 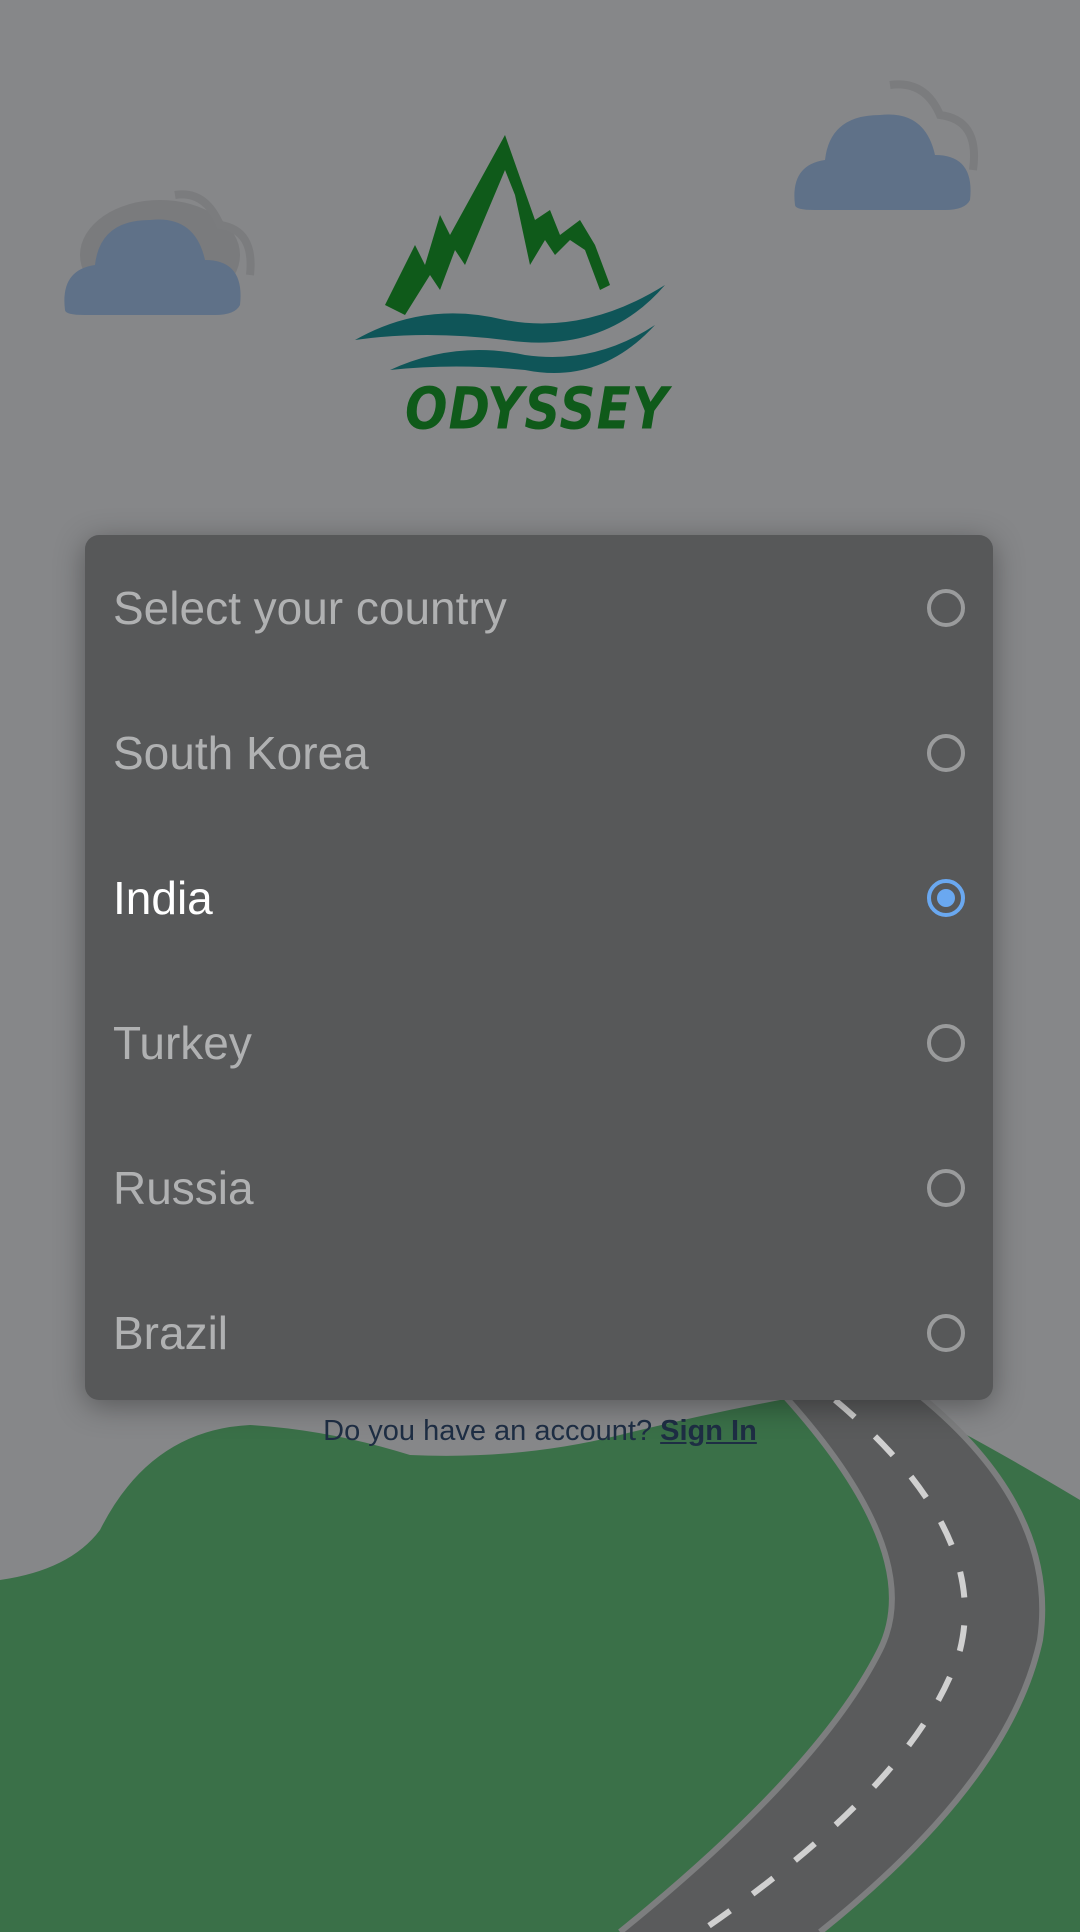 What do you see at coordinates (310, 607) in the screenshot?
I see `option-label: Select your country` at bounding box center [310, 607].